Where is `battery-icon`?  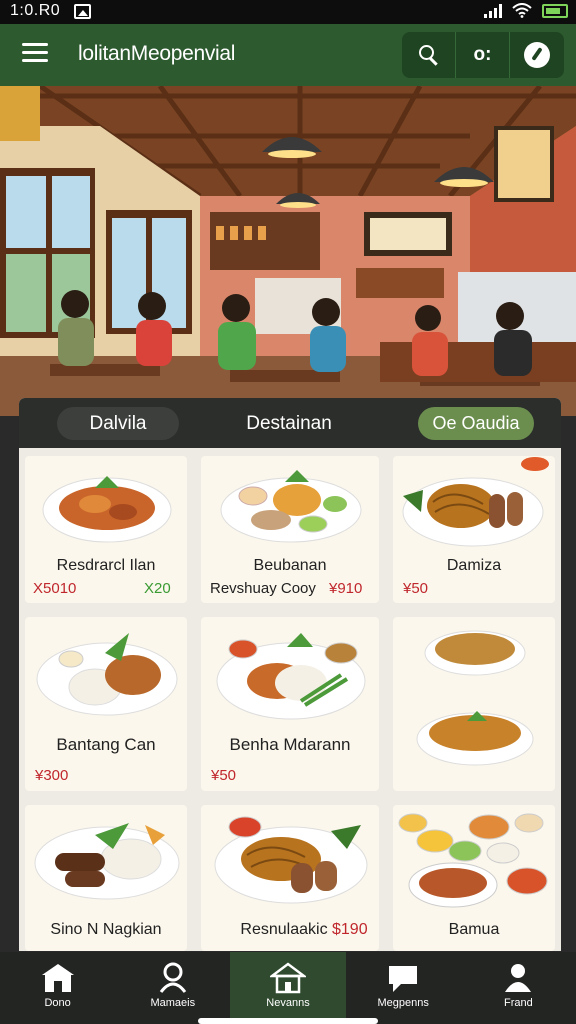
battery-icon is located at coordinates (555, 10).